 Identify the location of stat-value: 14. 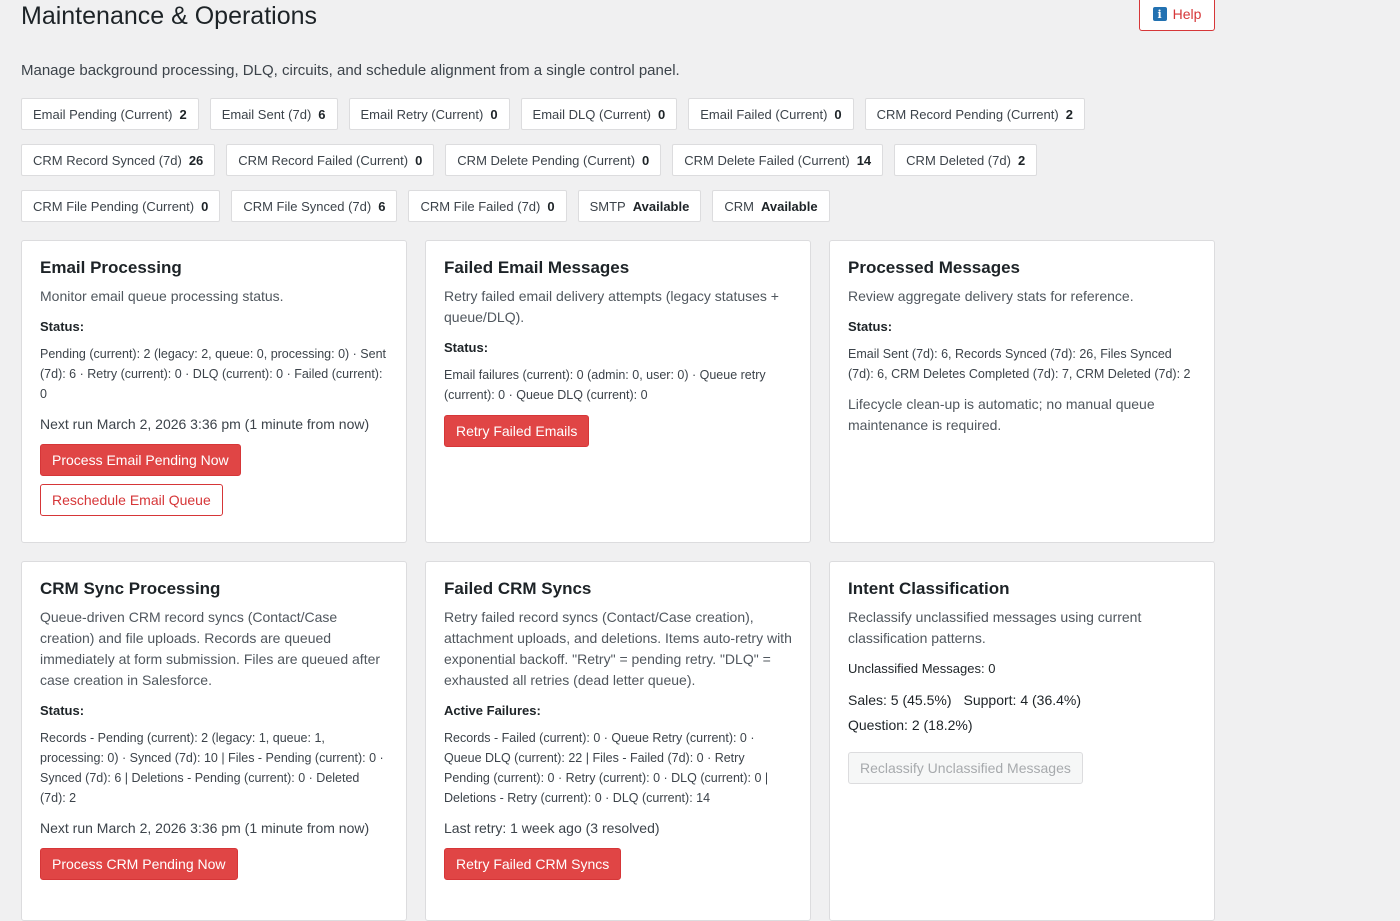
(864, 160).